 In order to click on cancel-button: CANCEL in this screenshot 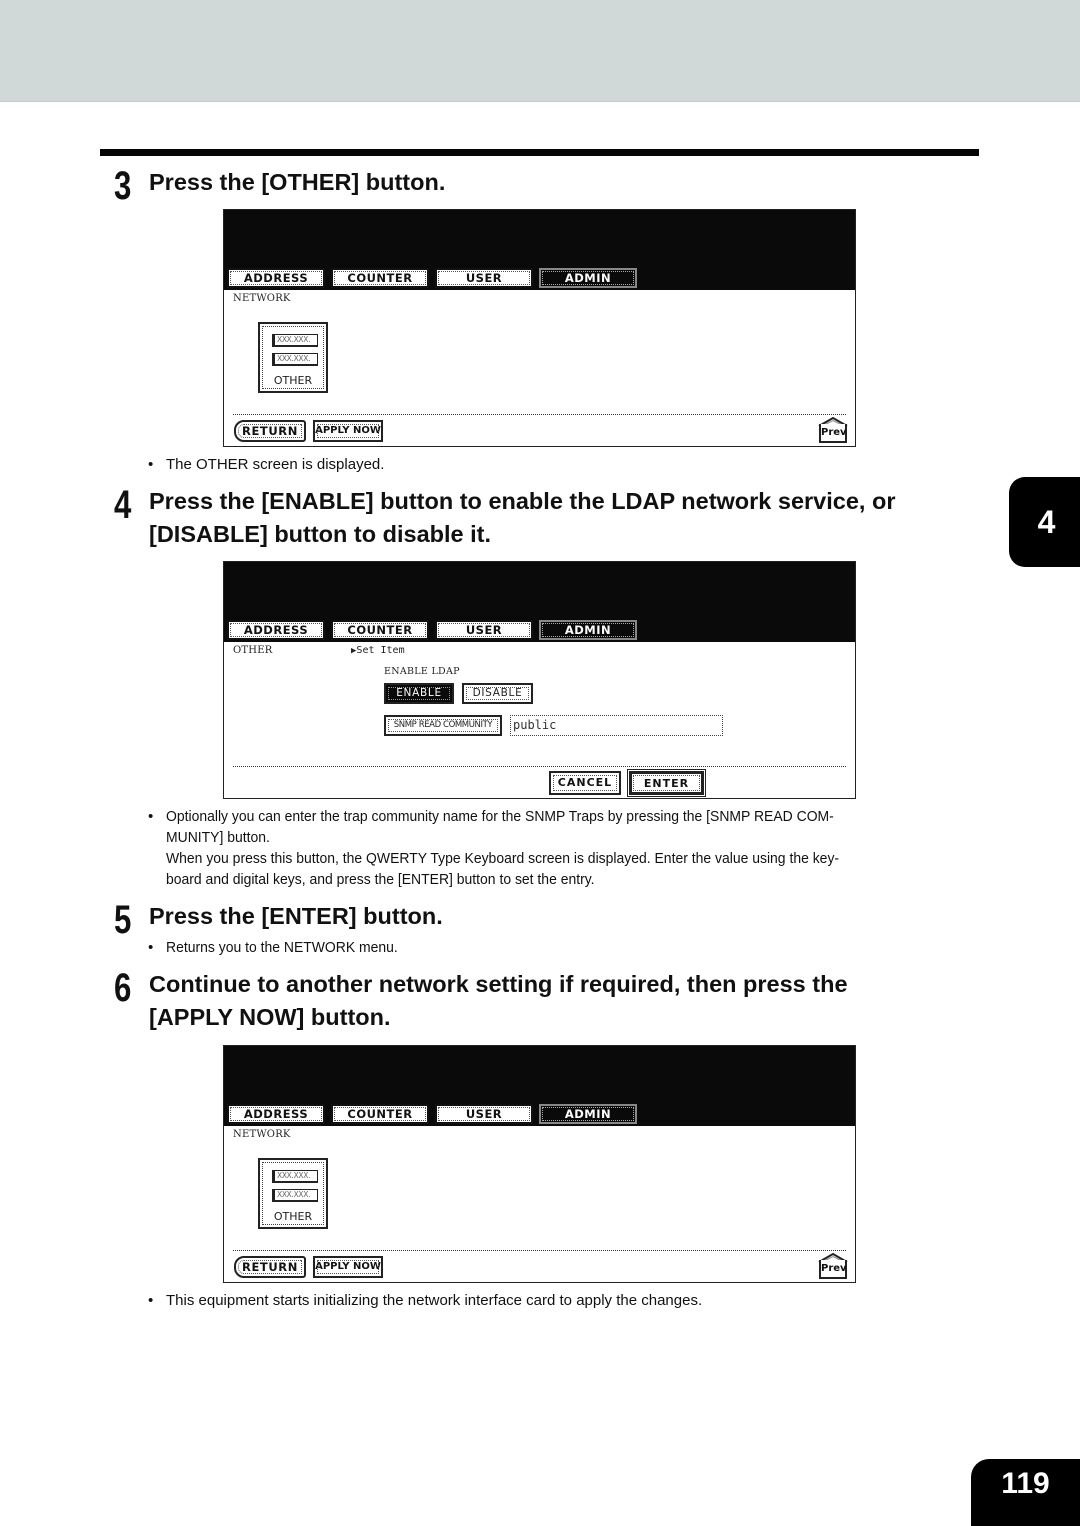, I will do `click(585, 783)`.